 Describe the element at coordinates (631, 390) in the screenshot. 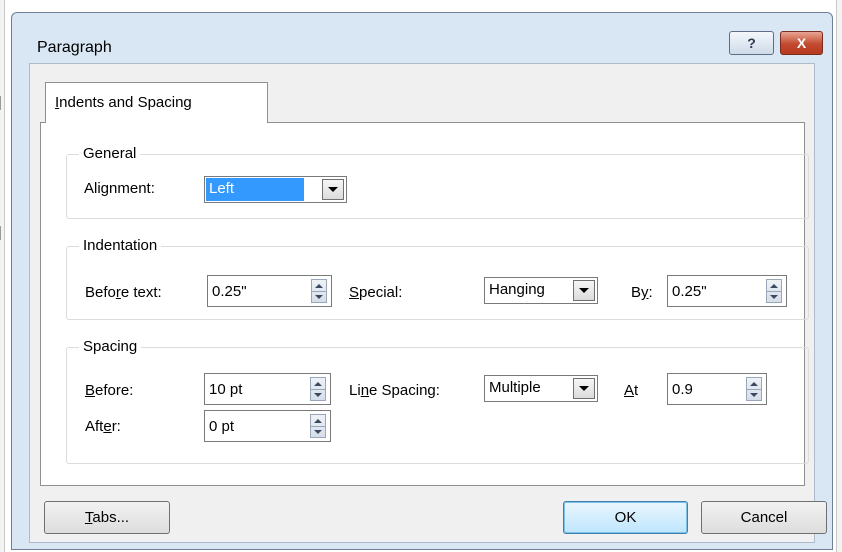

I see `at-label: At` at that location.